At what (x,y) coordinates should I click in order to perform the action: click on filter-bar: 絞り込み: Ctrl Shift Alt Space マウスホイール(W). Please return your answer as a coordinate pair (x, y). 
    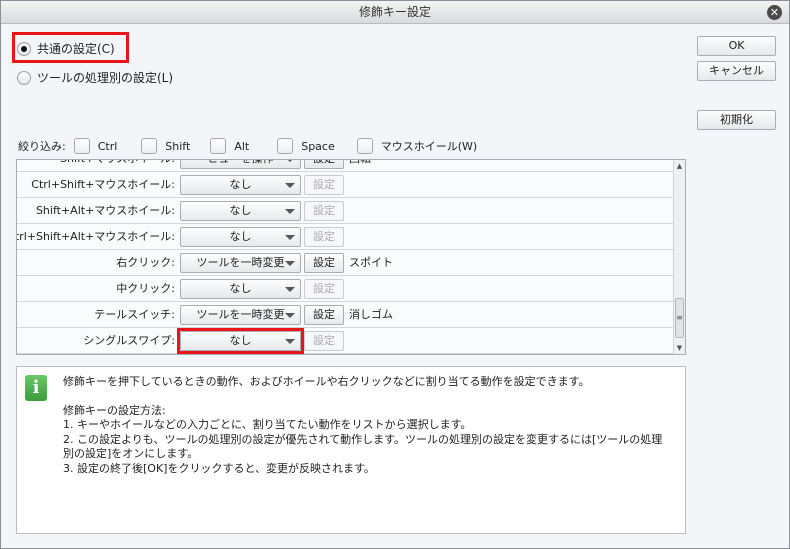
    Looking at the image, I should click on (247, 146).